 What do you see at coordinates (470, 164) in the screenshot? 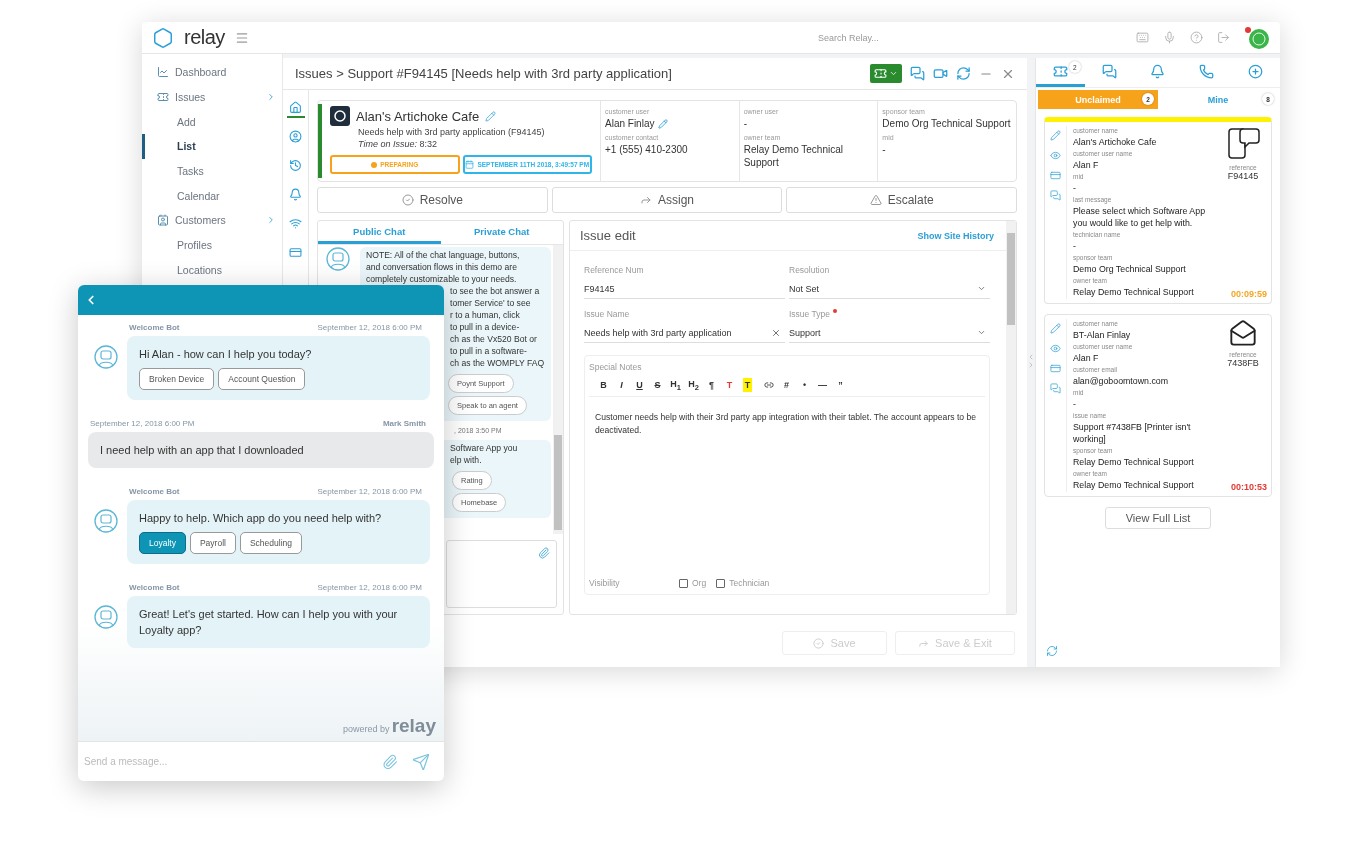
I see `calendar-icon` at bounding box center [470, 164].